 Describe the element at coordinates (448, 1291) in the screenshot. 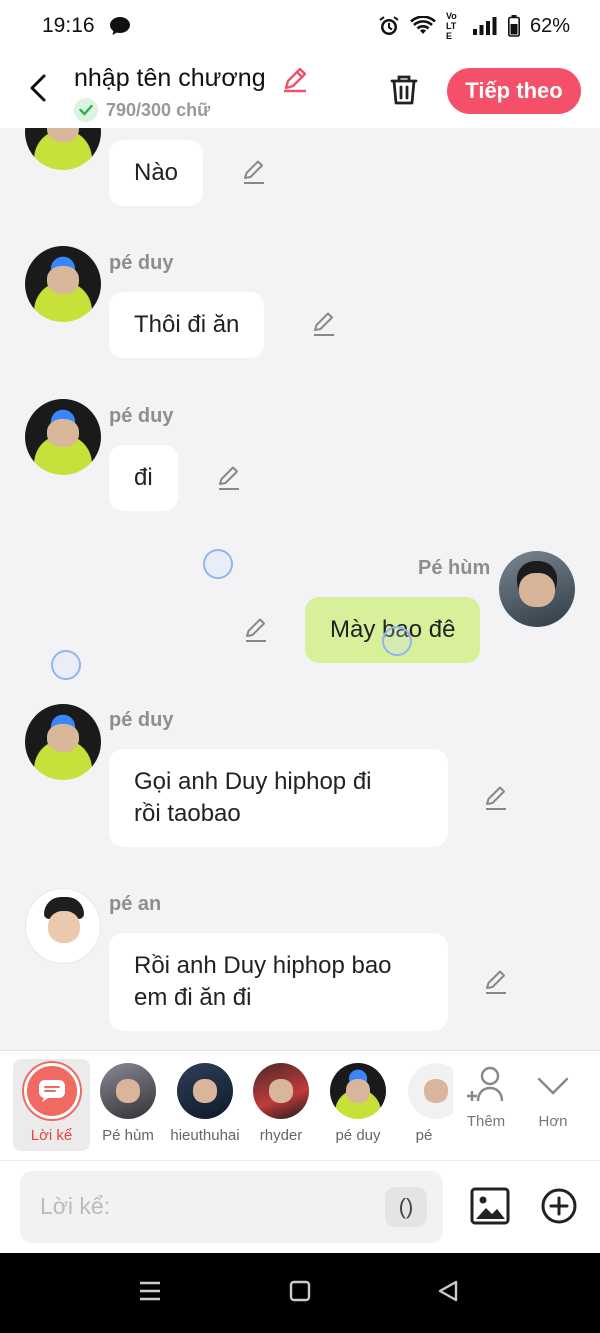

I see `triangle-back-icon` at that location.